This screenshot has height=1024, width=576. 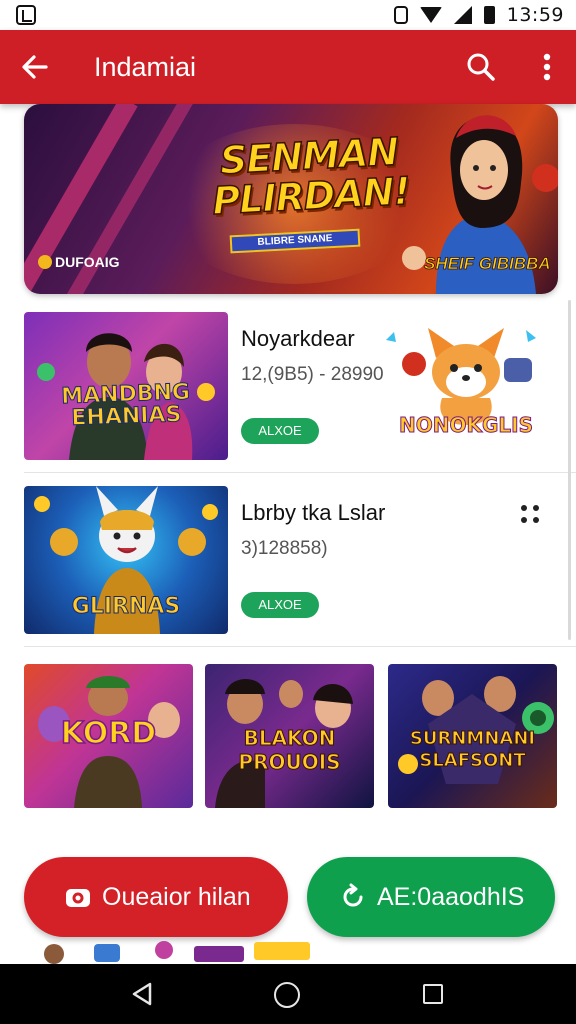 I want to click on fox-mascot-illustration: NONOKGLIS BEXTANADIMS, so click(x=461, y=389).